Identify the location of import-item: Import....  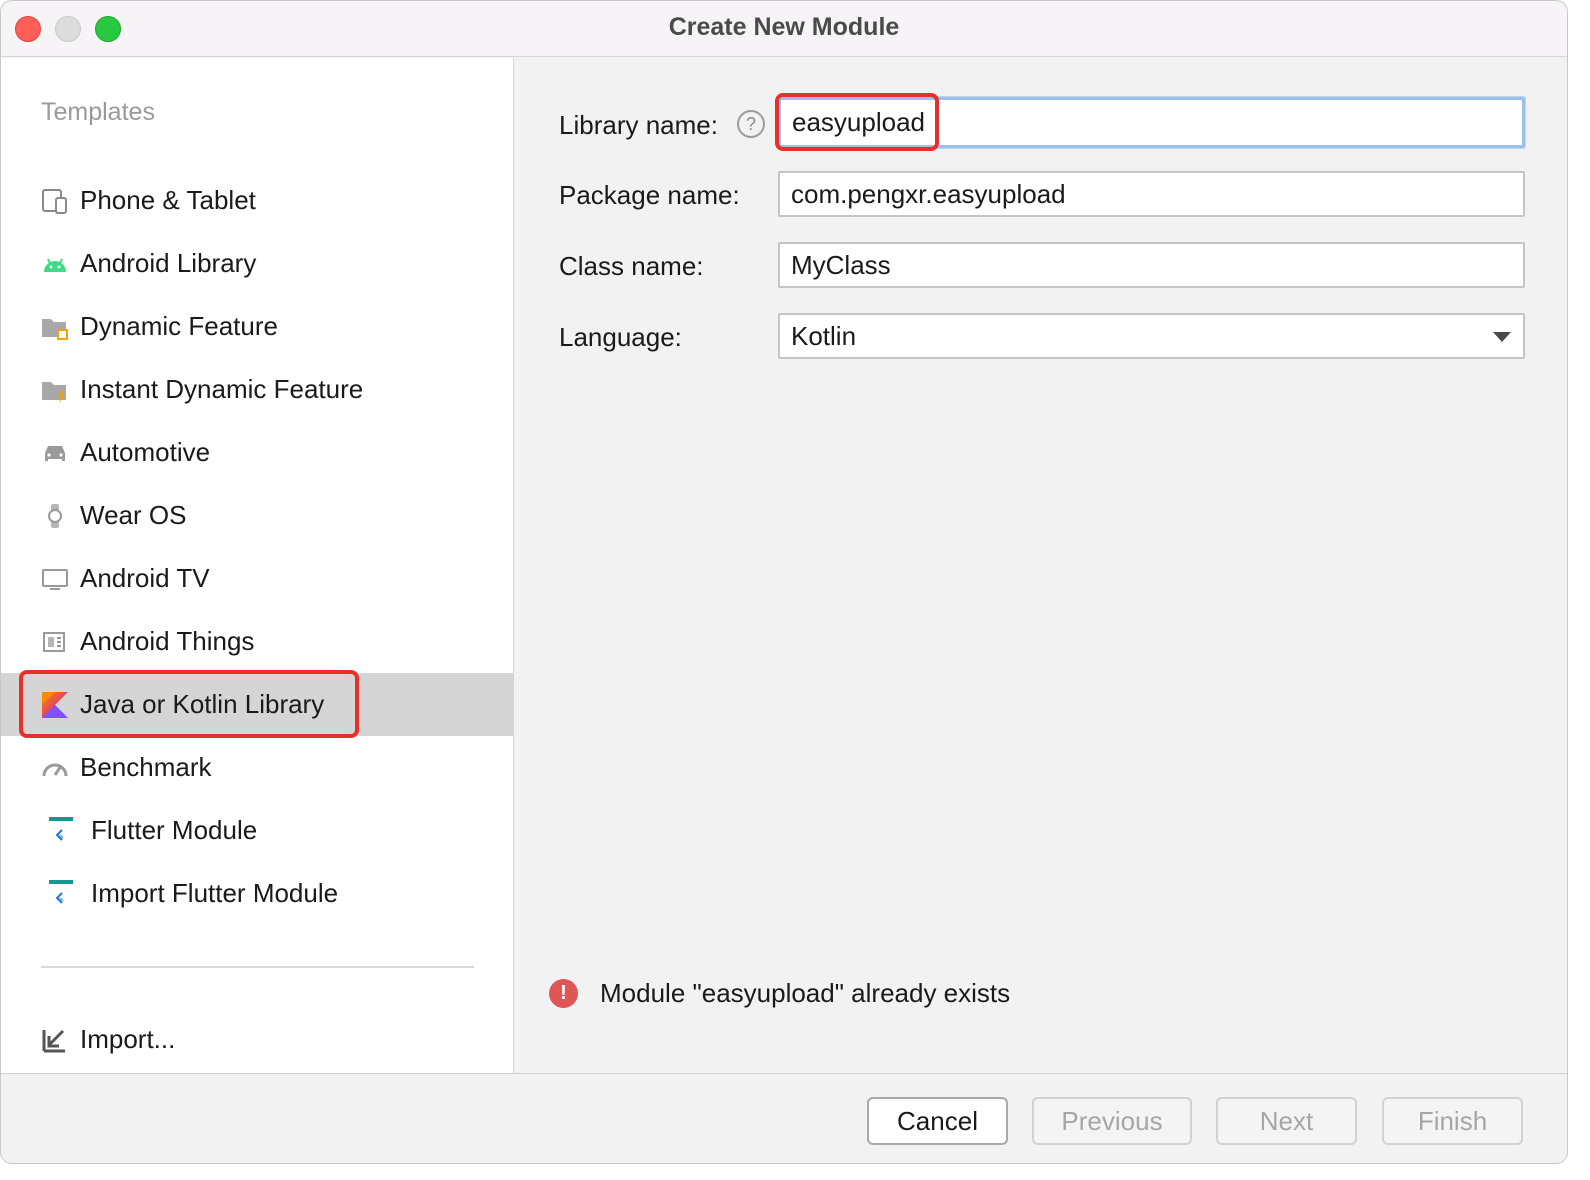
(257, 1039).